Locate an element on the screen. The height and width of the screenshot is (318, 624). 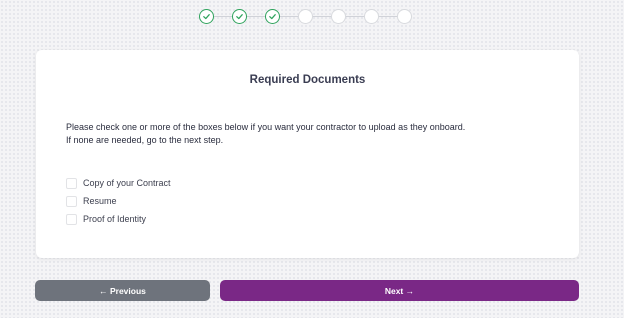
step-5-pending is located at coordinates (338, 16).